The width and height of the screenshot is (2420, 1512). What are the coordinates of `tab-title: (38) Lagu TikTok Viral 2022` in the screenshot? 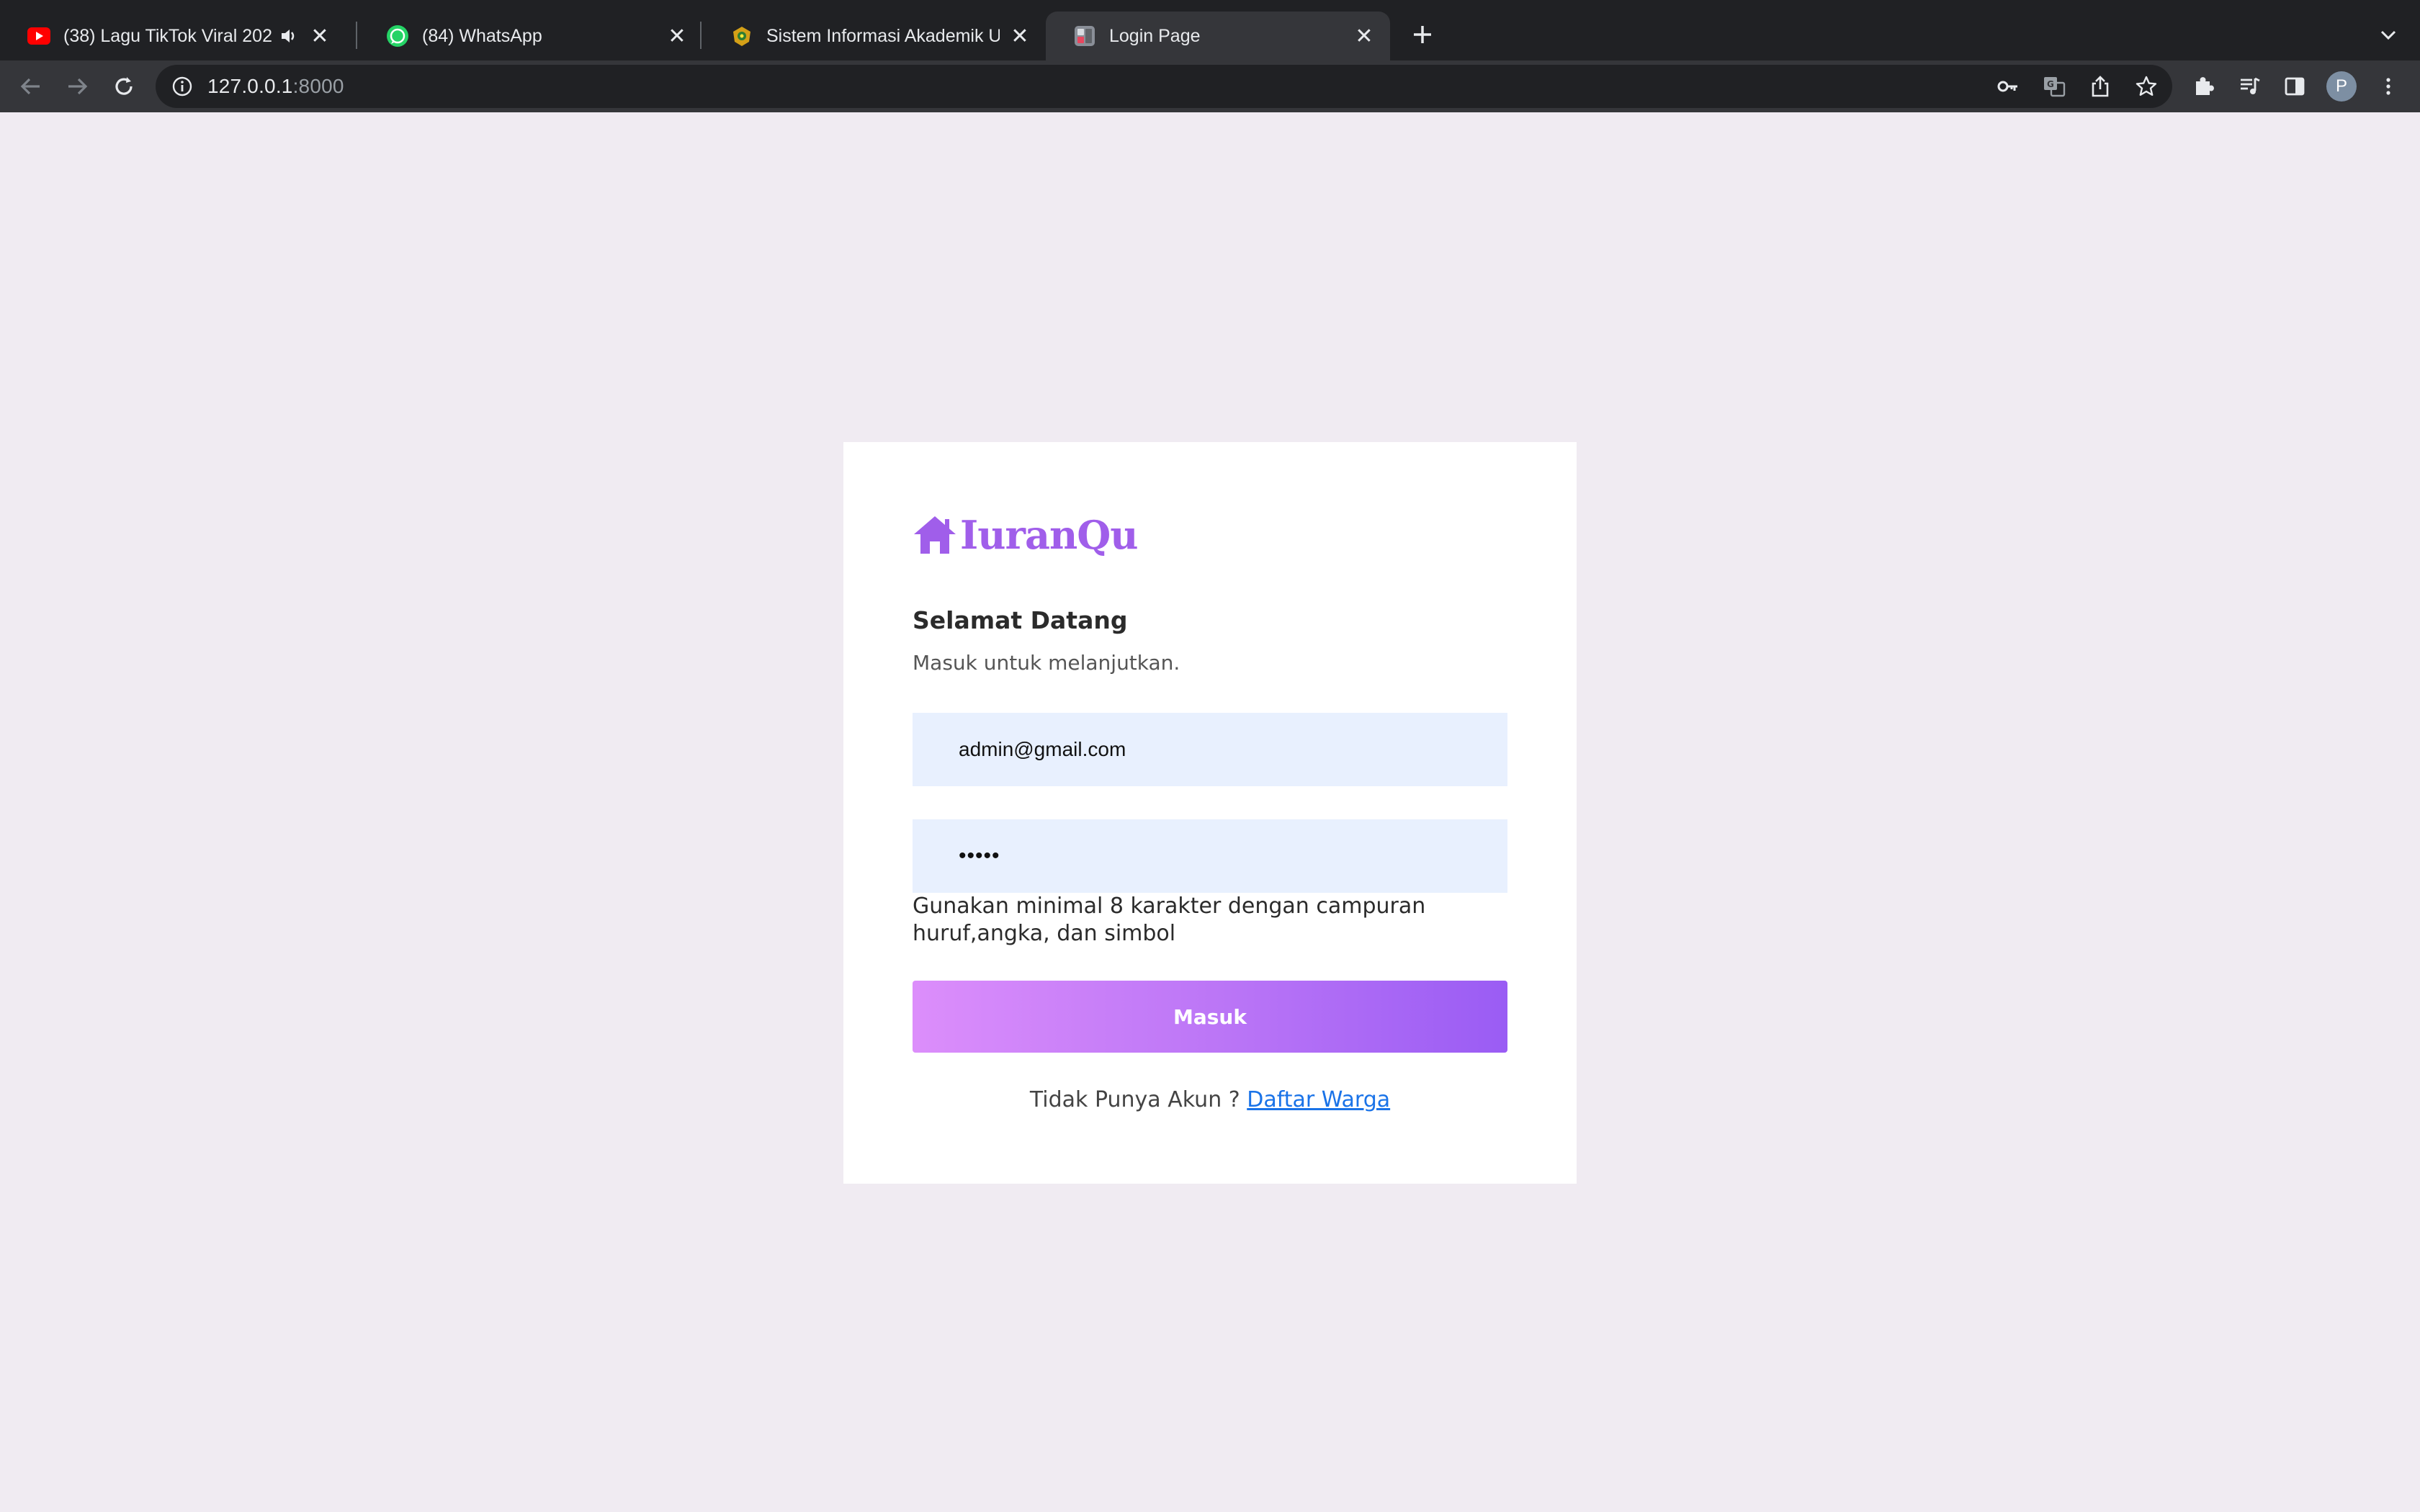 It's located at (167, 35).